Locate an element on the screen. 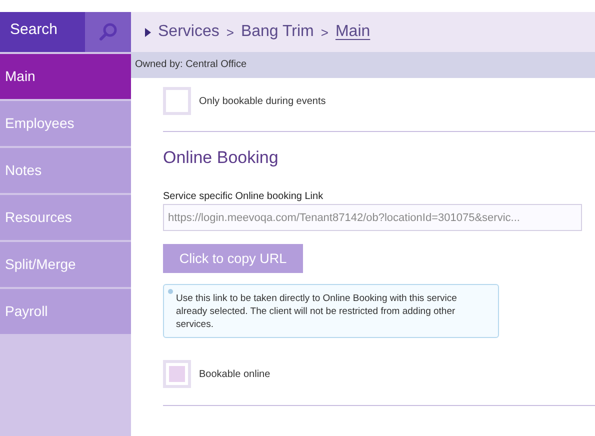  caret-icon is located at coordinates (148, 32).